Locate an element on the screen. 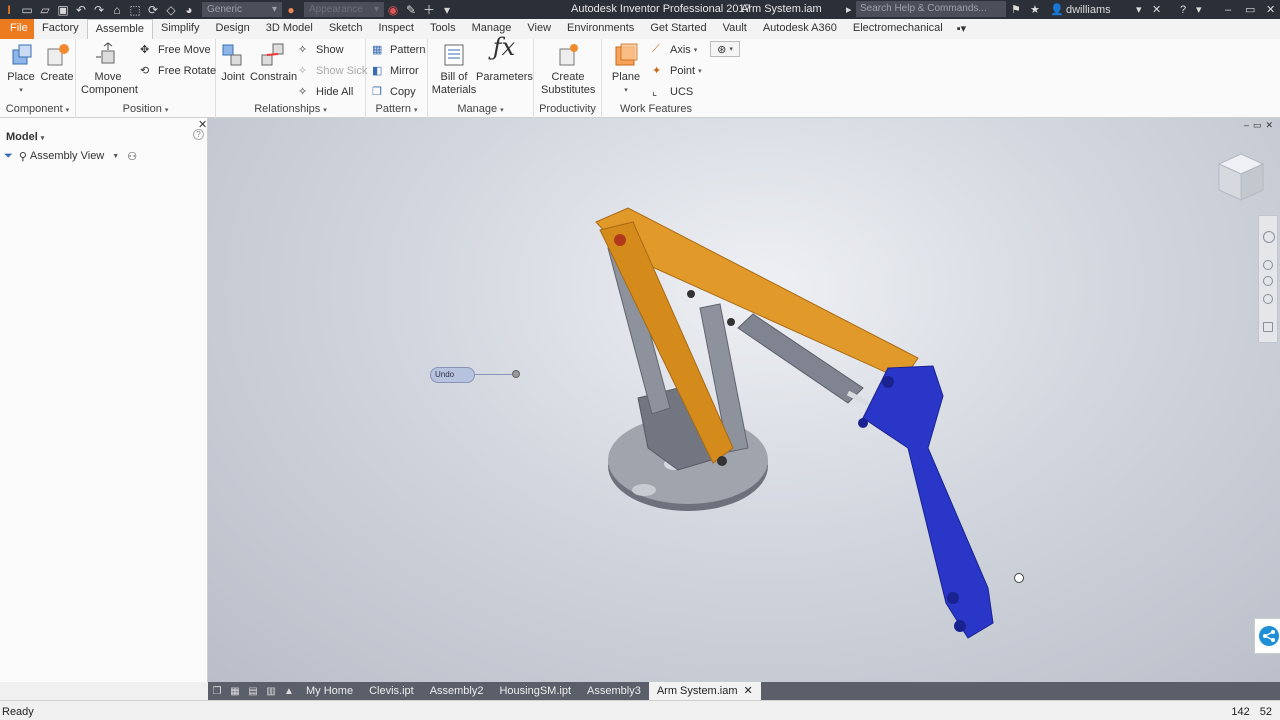  redo-icon: ↷ is located at coordinates (99, 9).